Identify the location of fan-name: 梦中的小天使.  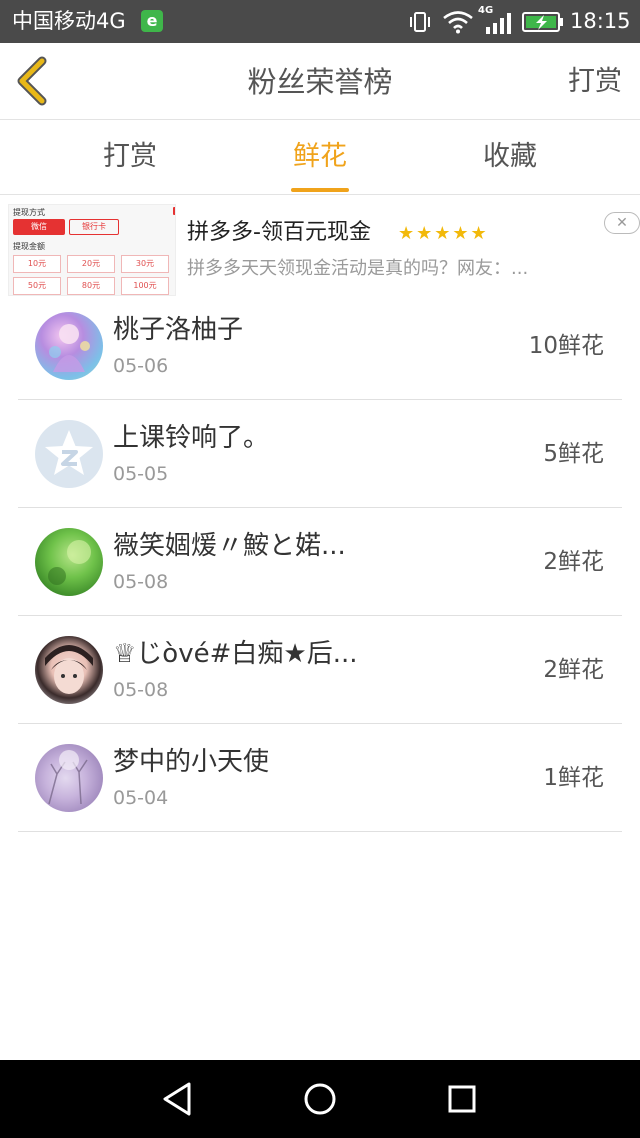
(191, 762).